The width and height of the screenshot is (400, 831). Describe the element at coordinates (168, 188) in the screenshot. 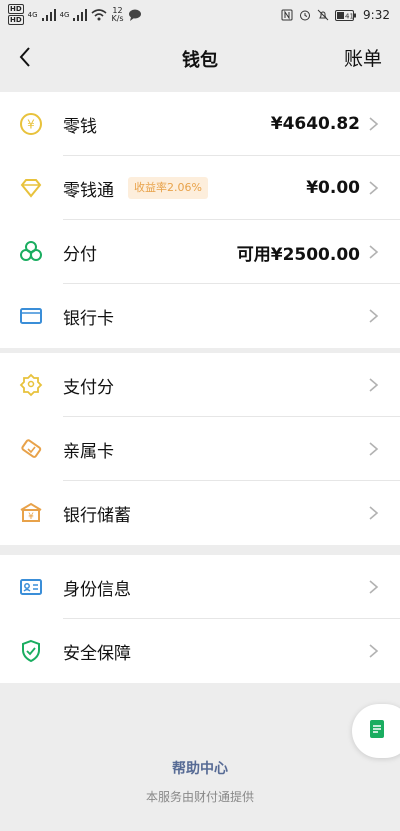

I see `yield-badge: 收益率2.06%` at that location.